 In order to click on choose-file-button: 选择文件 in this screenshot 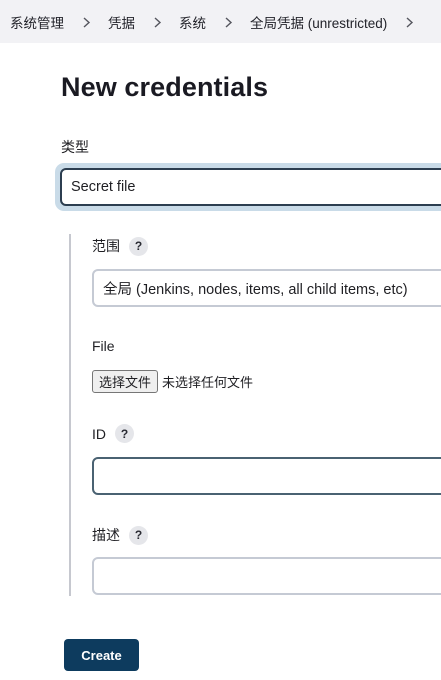, I will do `click(125, 381)`.